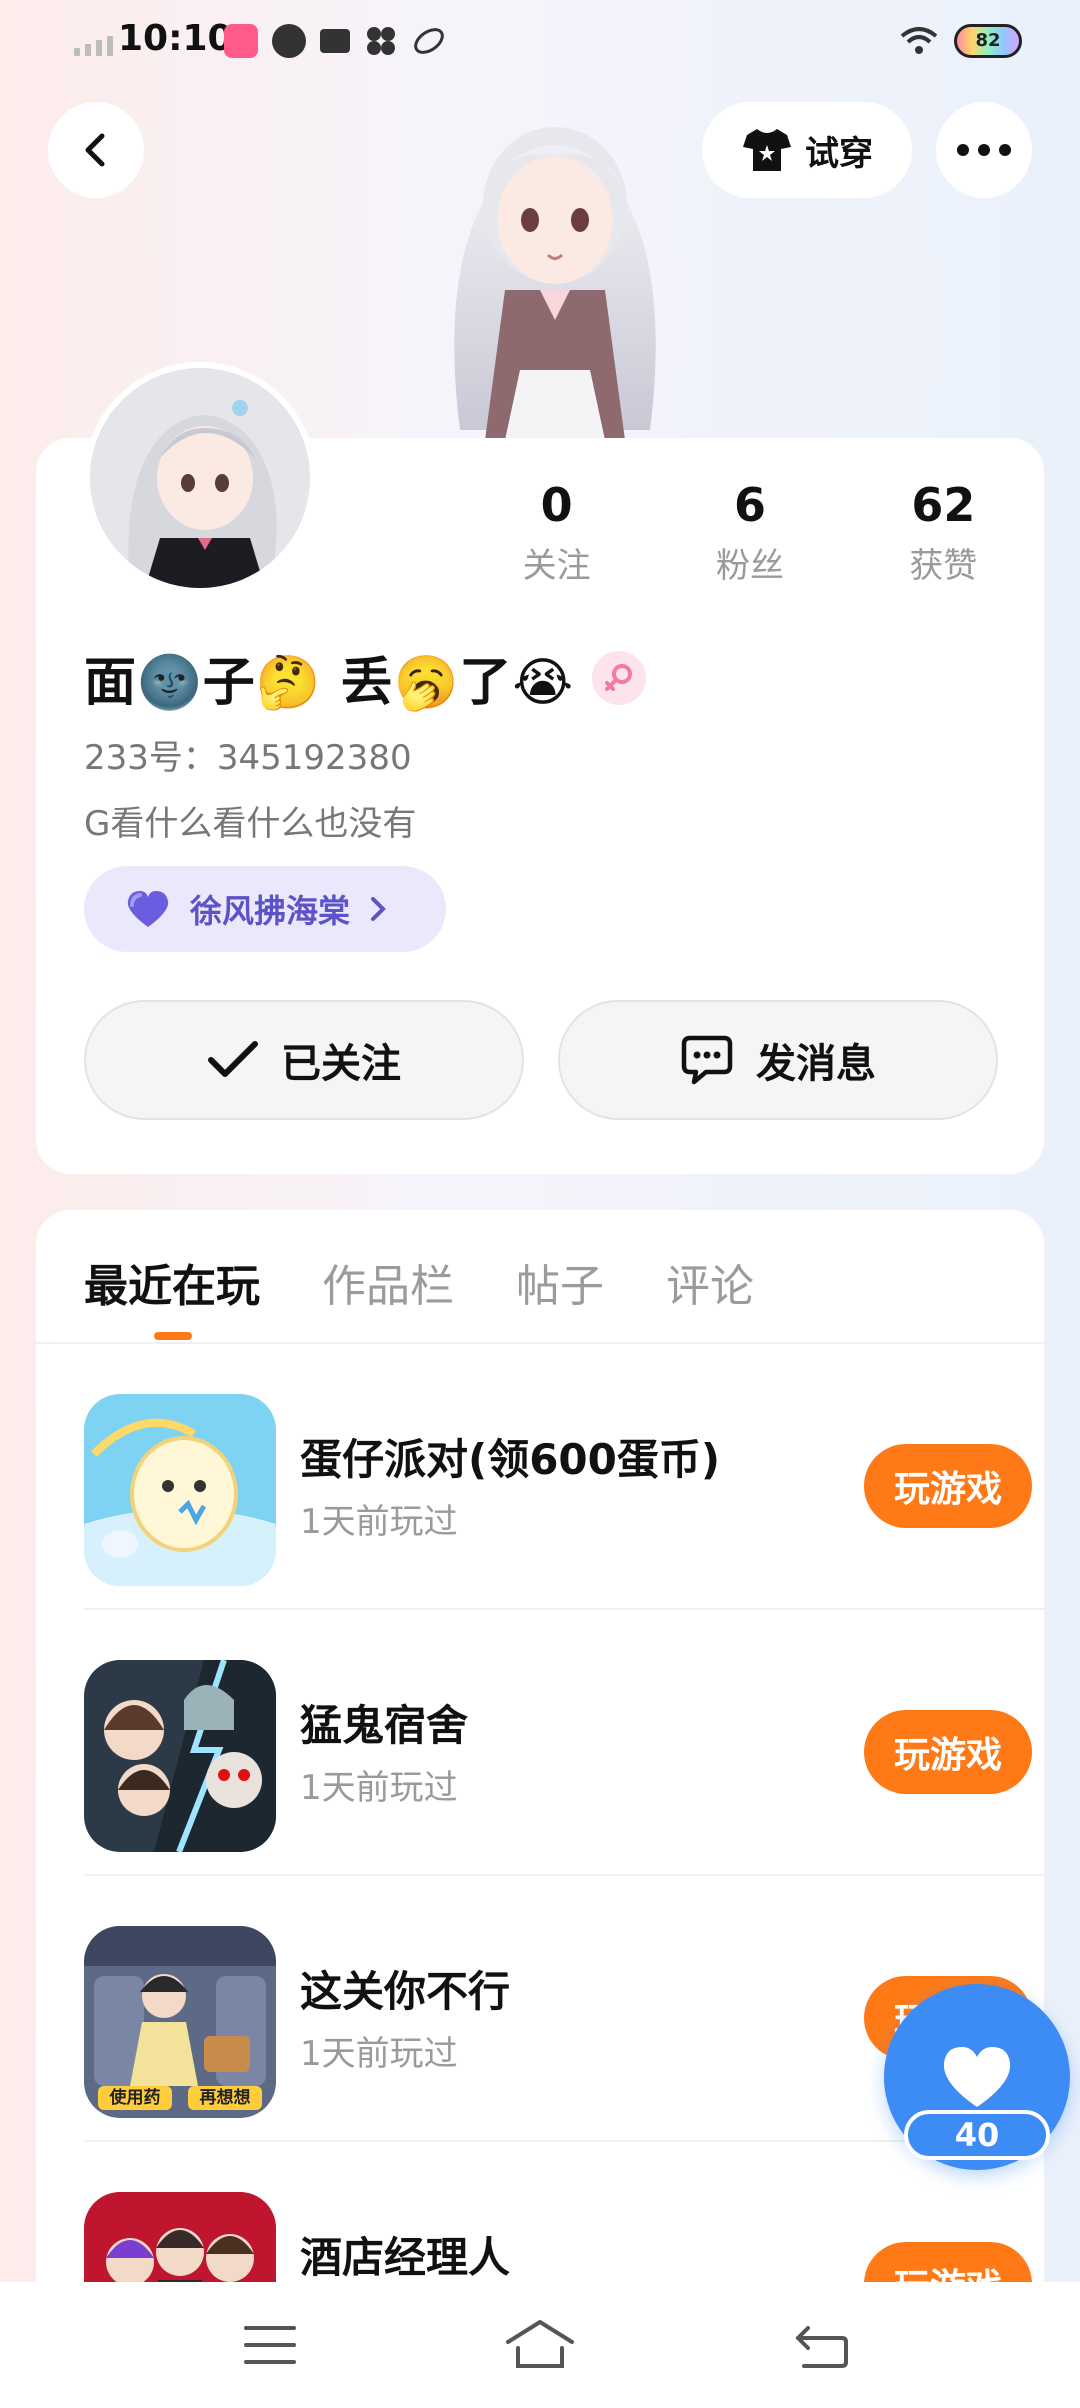 The height and width of the screenshot is (2408, 1080). I want to click on video-icon, so click(335, 41).